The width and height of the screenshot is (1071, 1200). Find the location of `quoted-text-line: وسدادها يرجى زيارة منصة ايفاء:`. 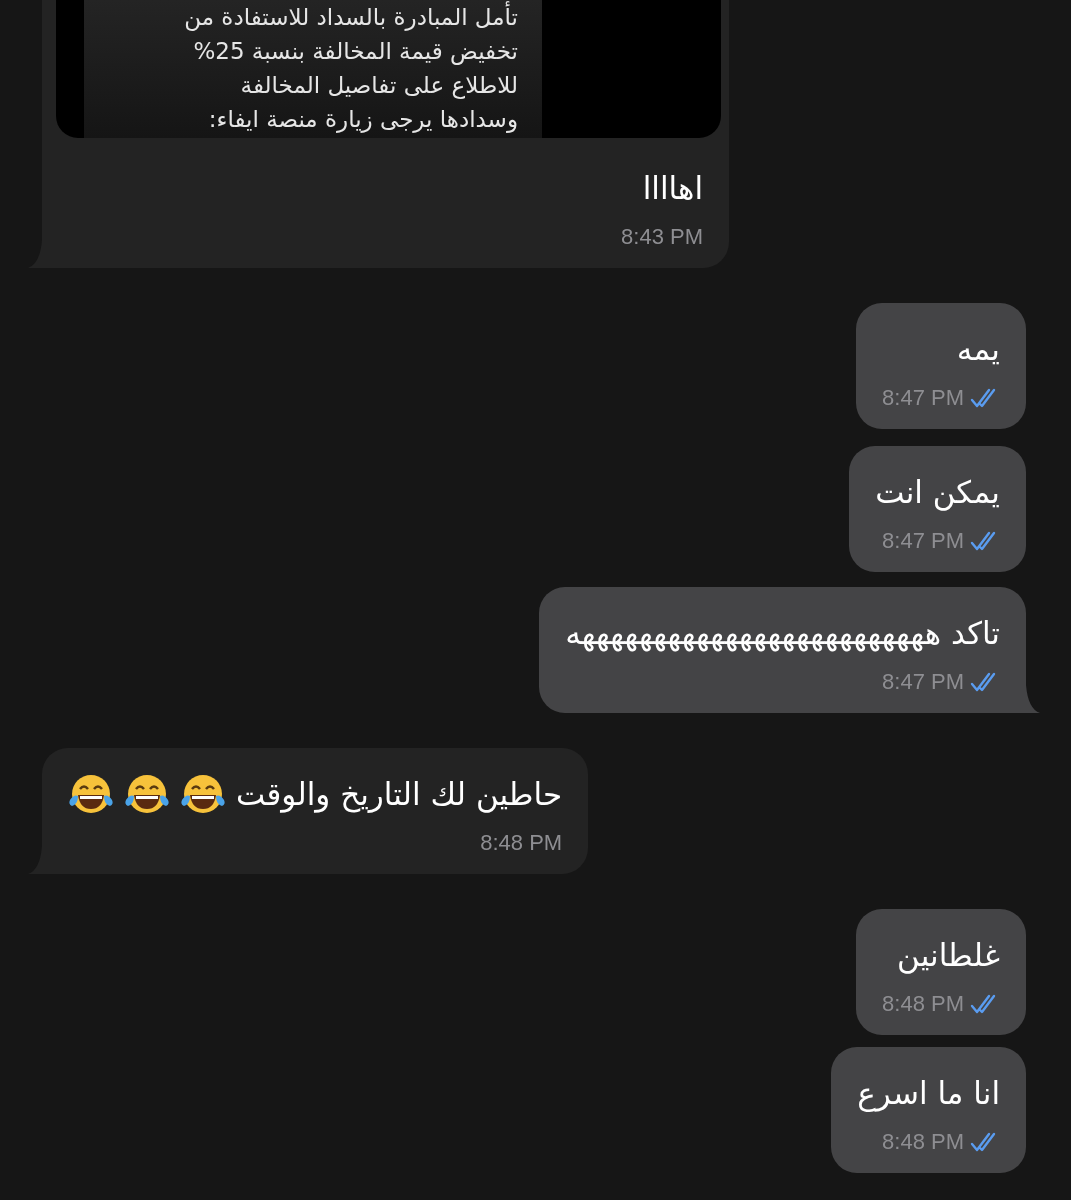

quoted-text-line: وسدادها يرجى زيارة منصة ايفاء: is located at coordinates (362, 120).